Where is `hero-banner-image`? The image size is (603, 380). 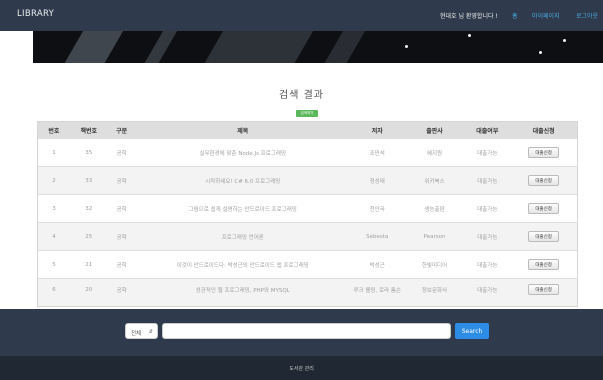 hero-banner-image is located at coordinates (318, 47).